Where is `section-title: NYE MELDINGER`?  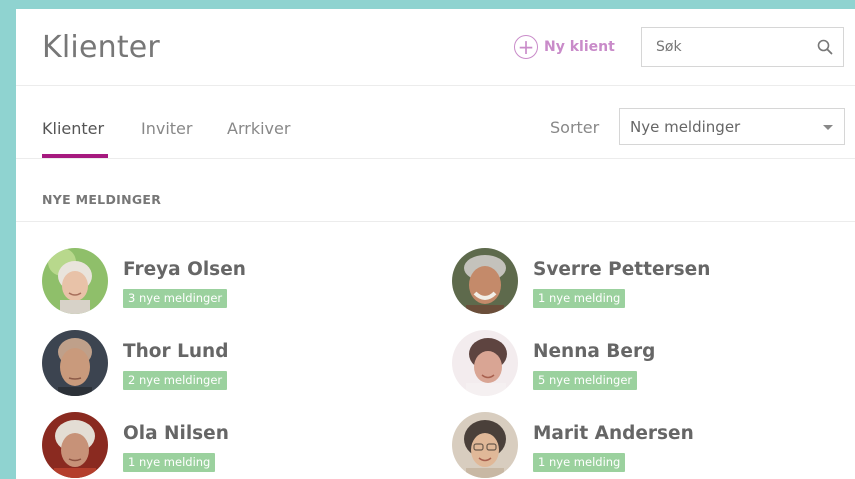 section-title: NYE MELDINGER is located at coordinates (102, 199).